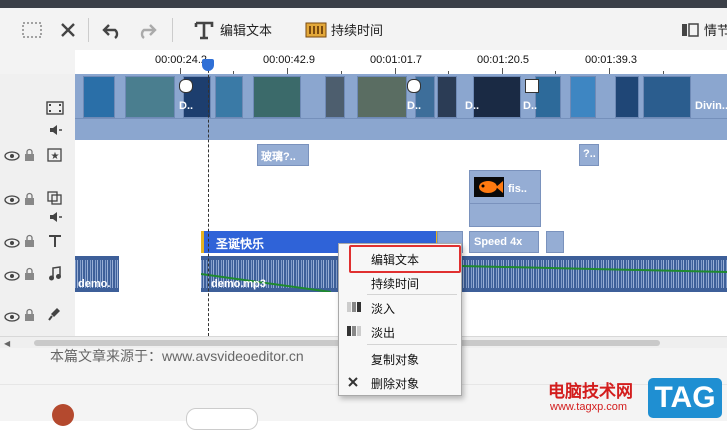 The image size is (727, 430). Describe the element at coordinates (383, 333) in the screenshot. I see `menu-item-label: 淡出` at that location.